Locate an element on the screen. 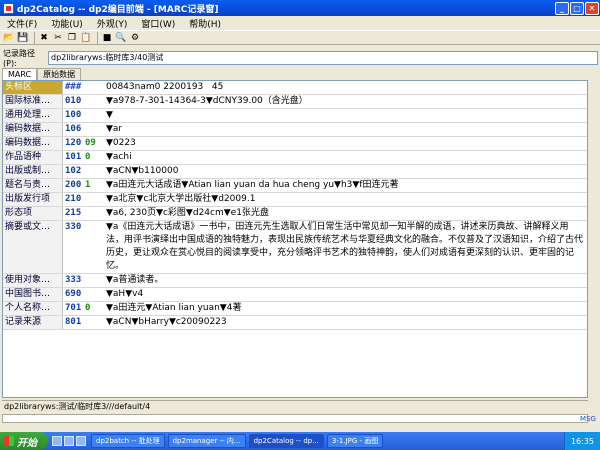  taskbar-button: 3-1.JPG - 画图 is located at coordinates (355, 441).